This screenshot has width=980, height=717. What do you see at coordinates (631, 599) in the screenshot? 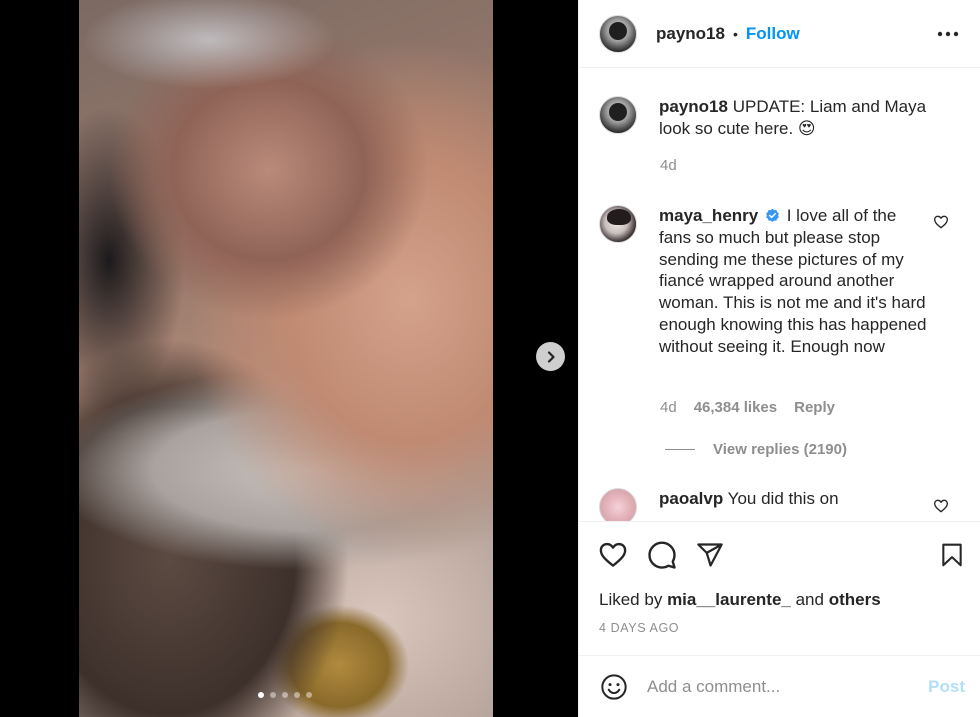
I see `liked-by-prefix: Liked by` at bounding box center [631, 599].